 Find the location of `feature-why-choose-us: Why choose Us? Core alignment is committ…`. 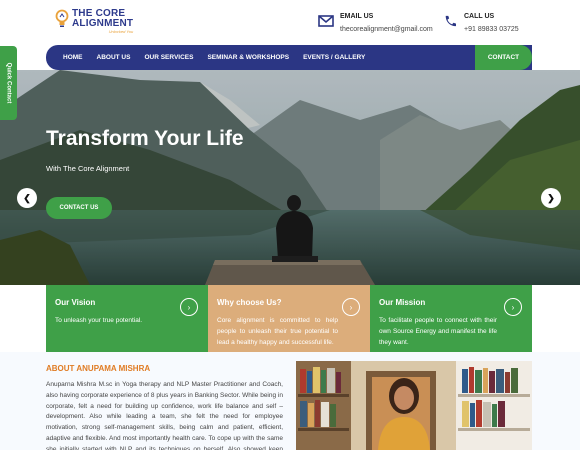

feature-why-choose-us: Why choose Us? Core alignment is committ… is located at coordinates (289, 318).